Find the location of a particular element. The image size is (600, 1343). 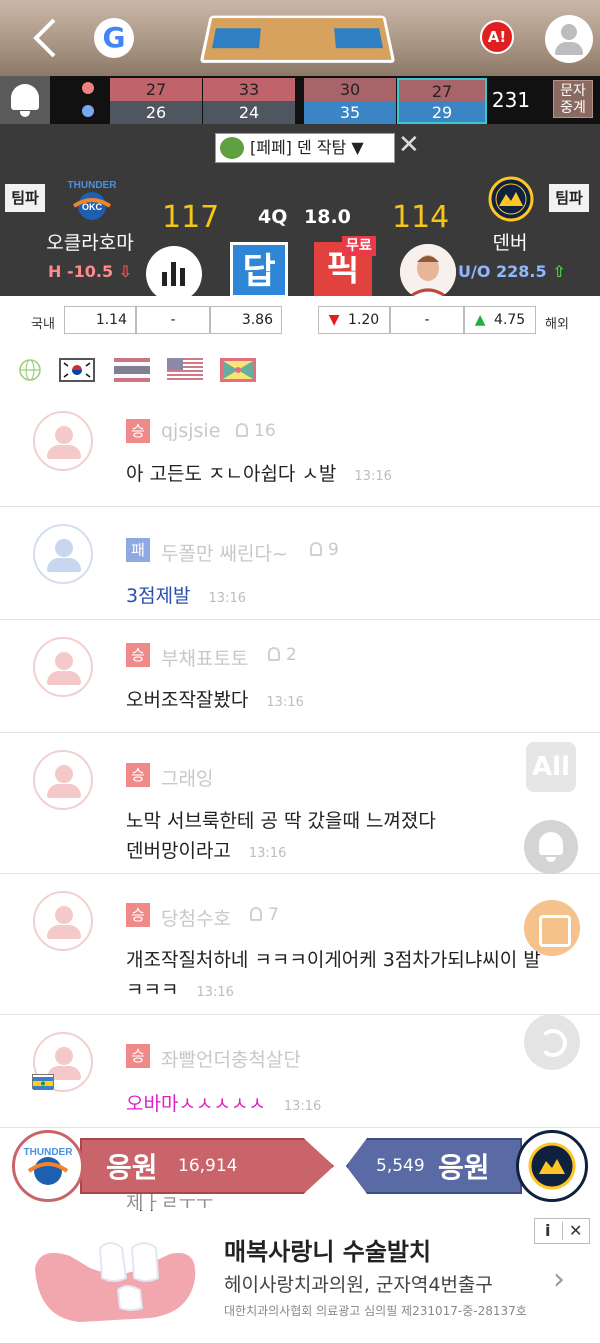

q4-away: 27 is located at coordinates (442, 89).